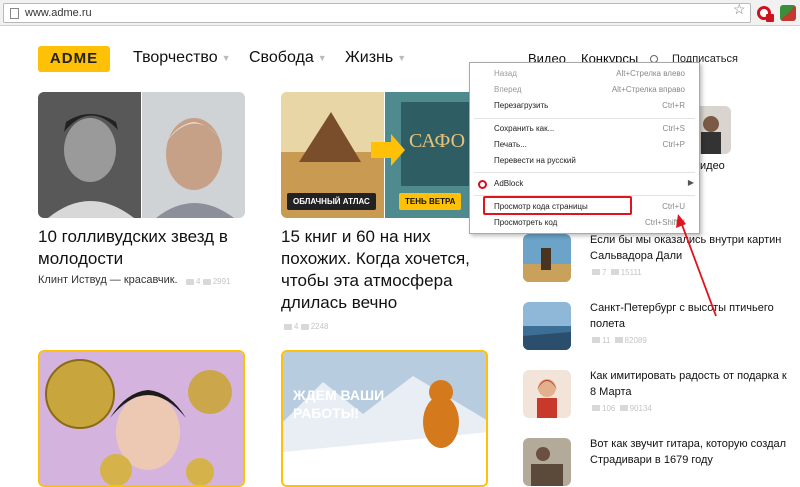 The width and height of the screenshot is (800, 487). I want to click on portrait-photo, so click(141, 155).